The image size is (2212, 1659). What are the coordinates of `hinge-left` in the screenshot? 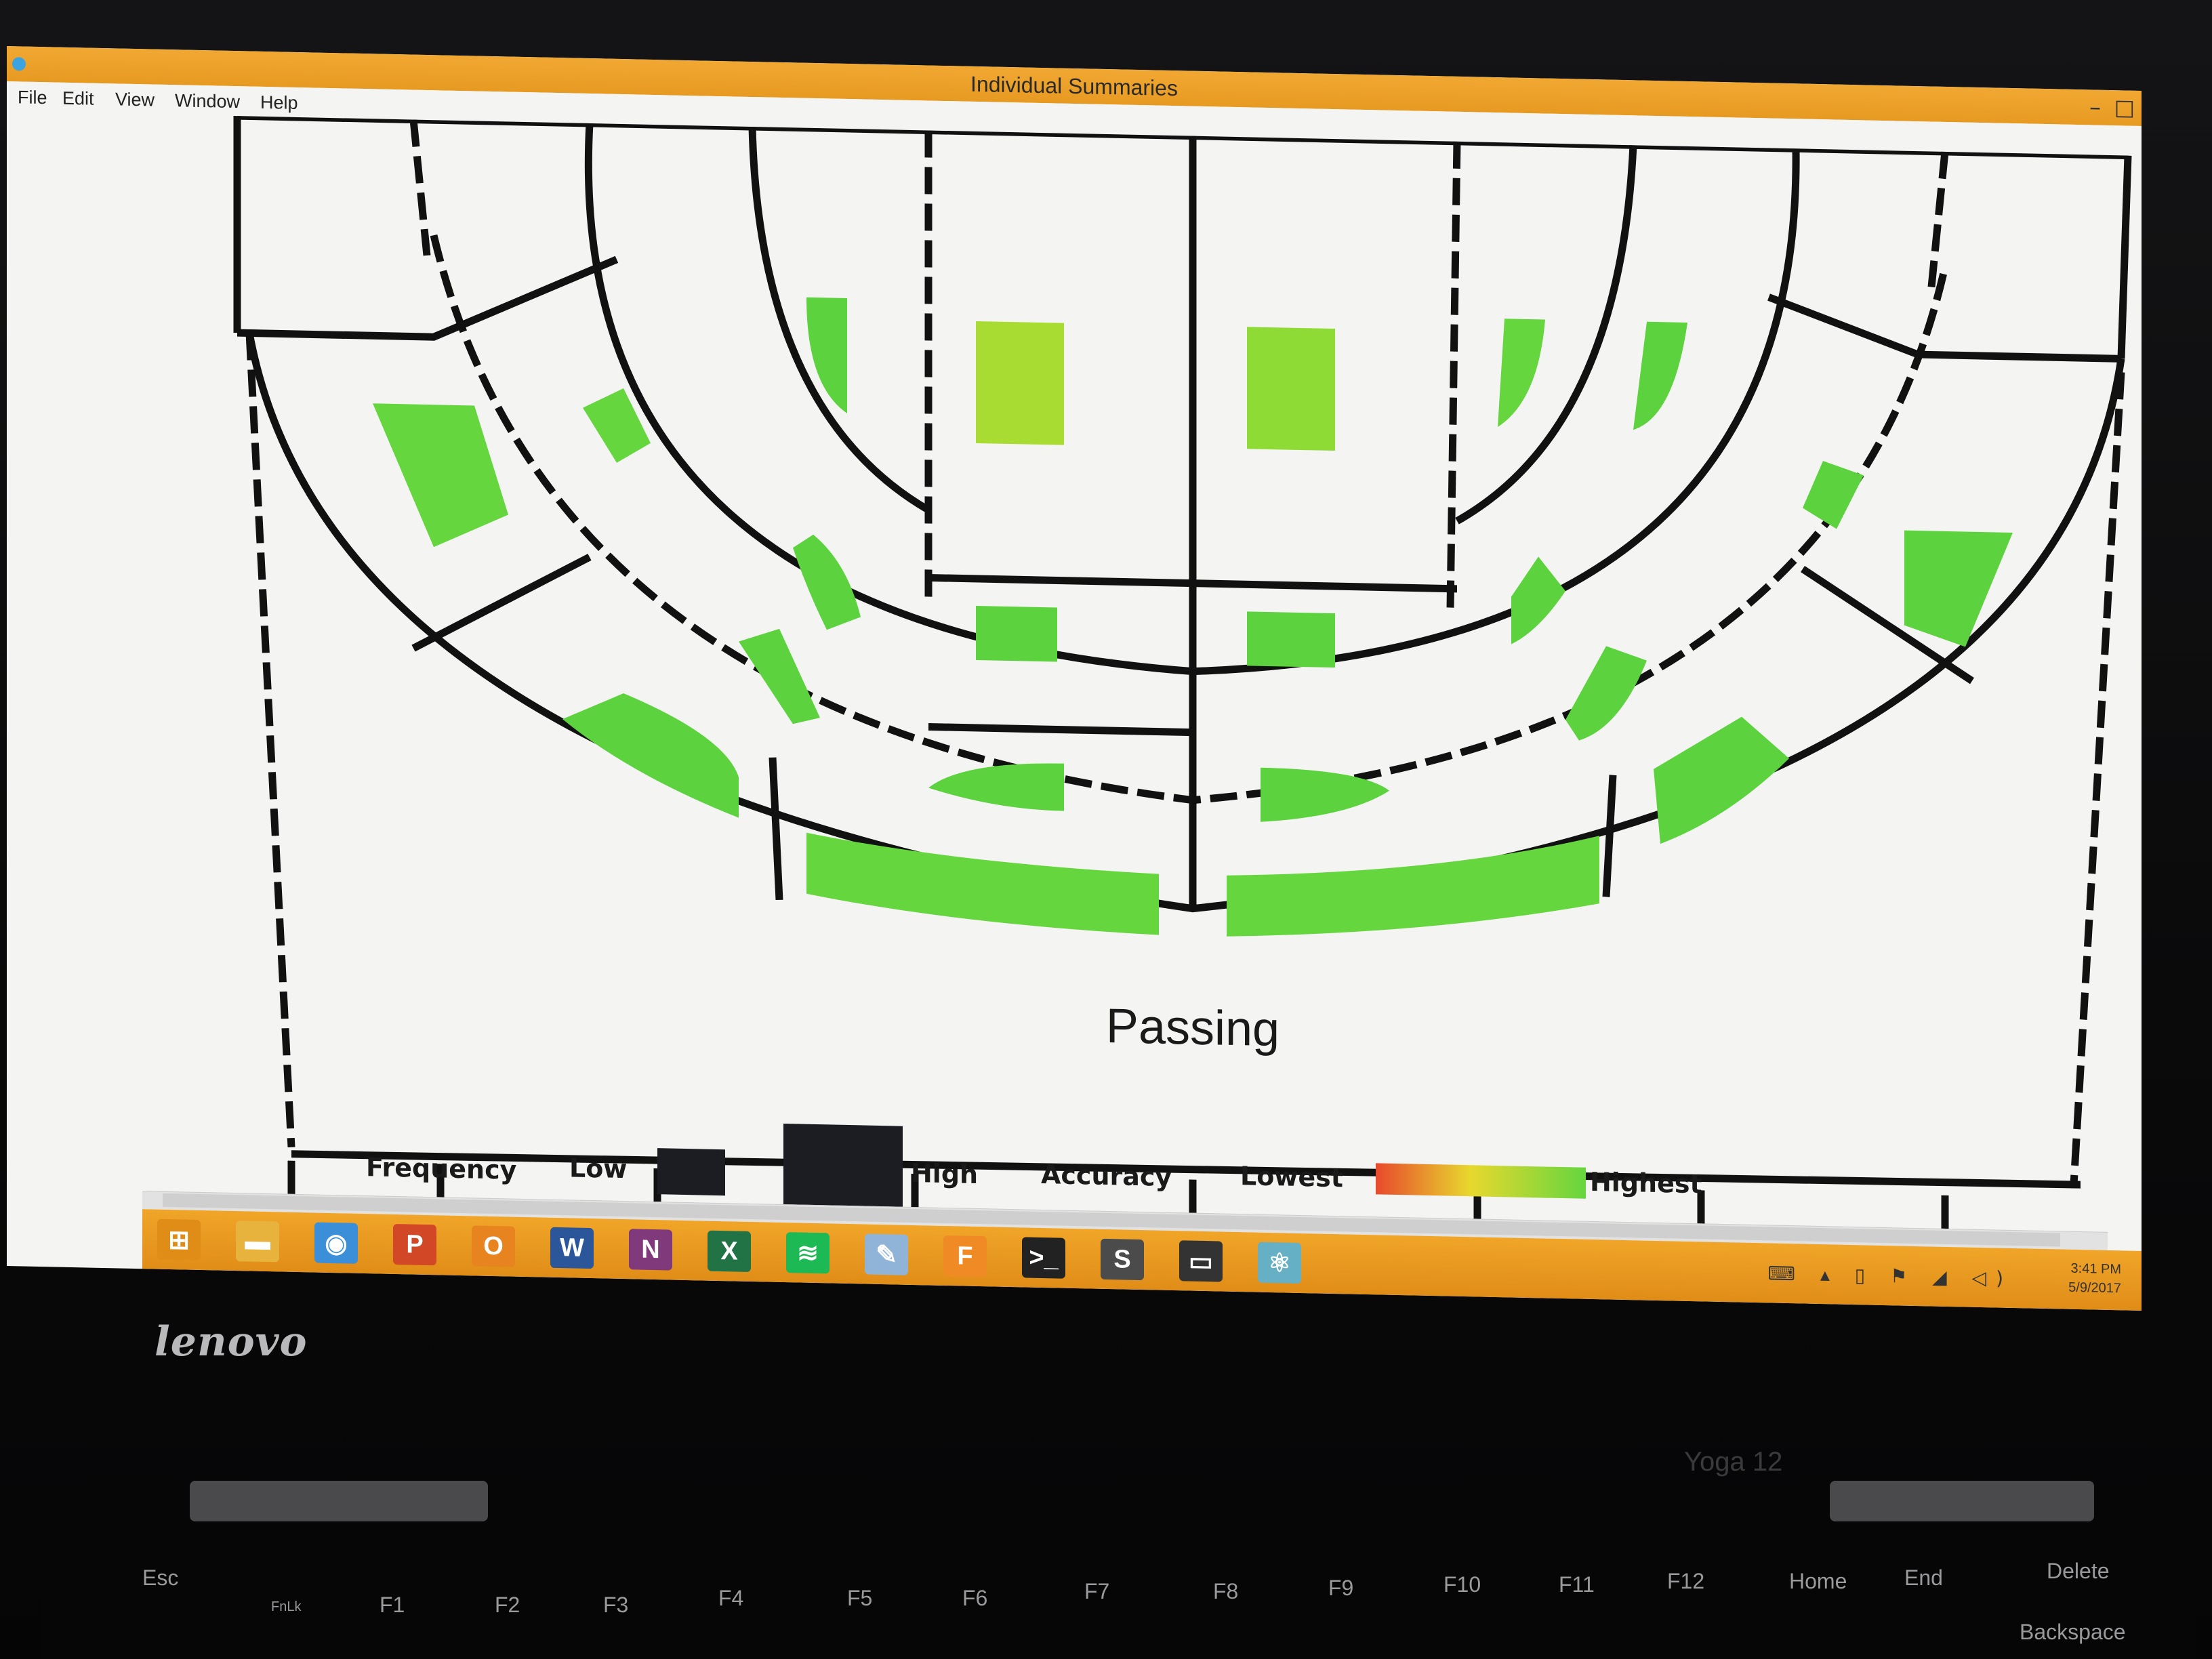 It's located at (339, 1501).